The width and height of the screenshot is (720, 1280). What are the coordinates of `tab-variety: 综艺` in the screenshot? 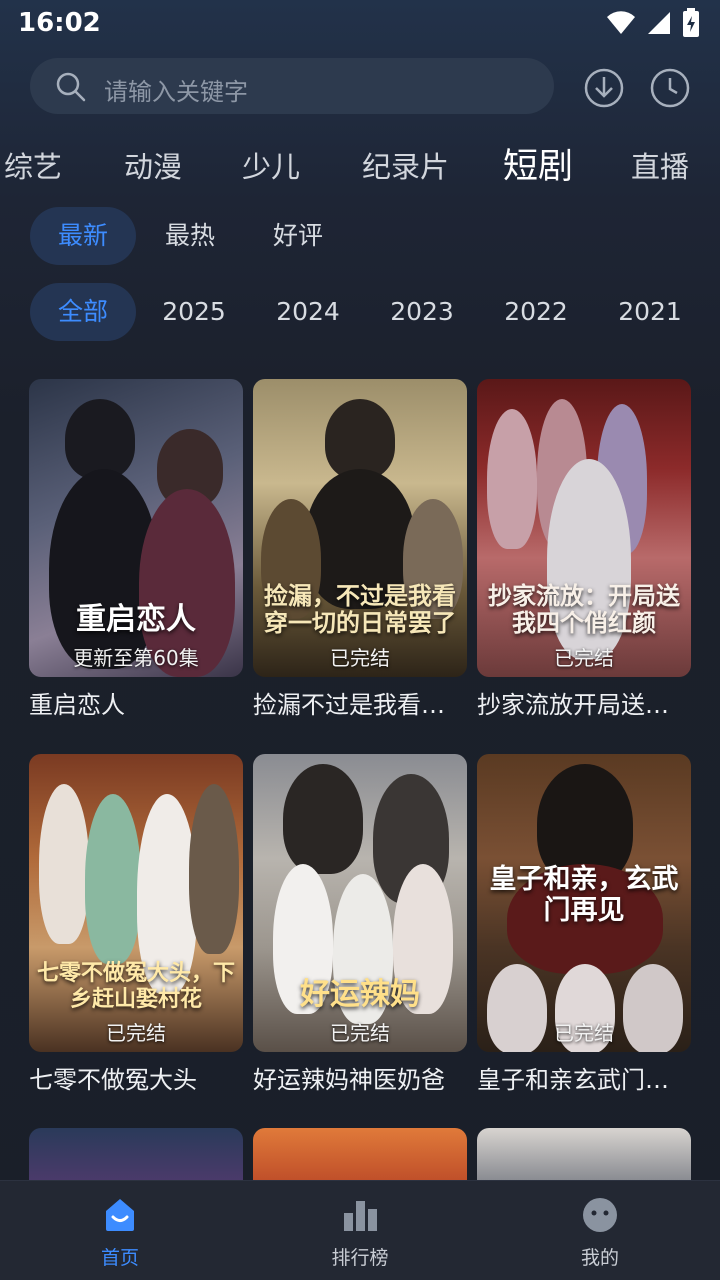 It's located at (33, 165).